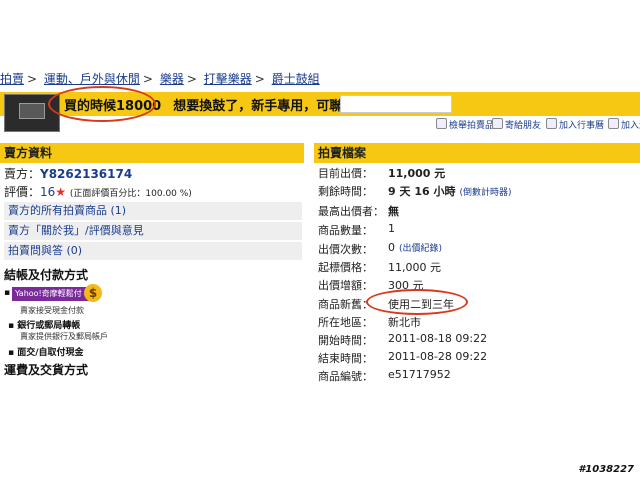  I want to click on auction-row-value: e51717952, so click(419, 374).